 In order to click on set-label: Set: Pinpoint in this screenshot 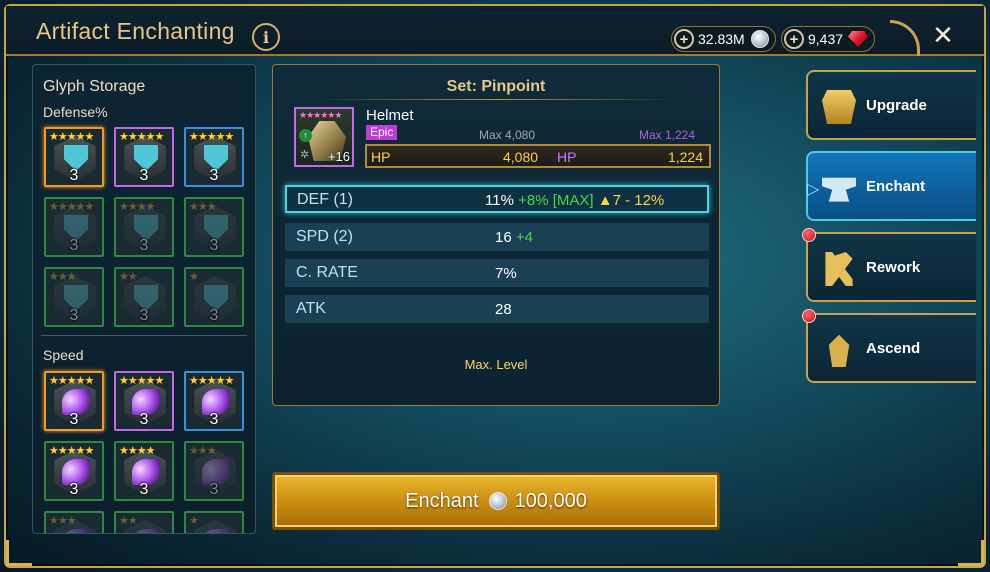, I will do `click(496, 86)`.